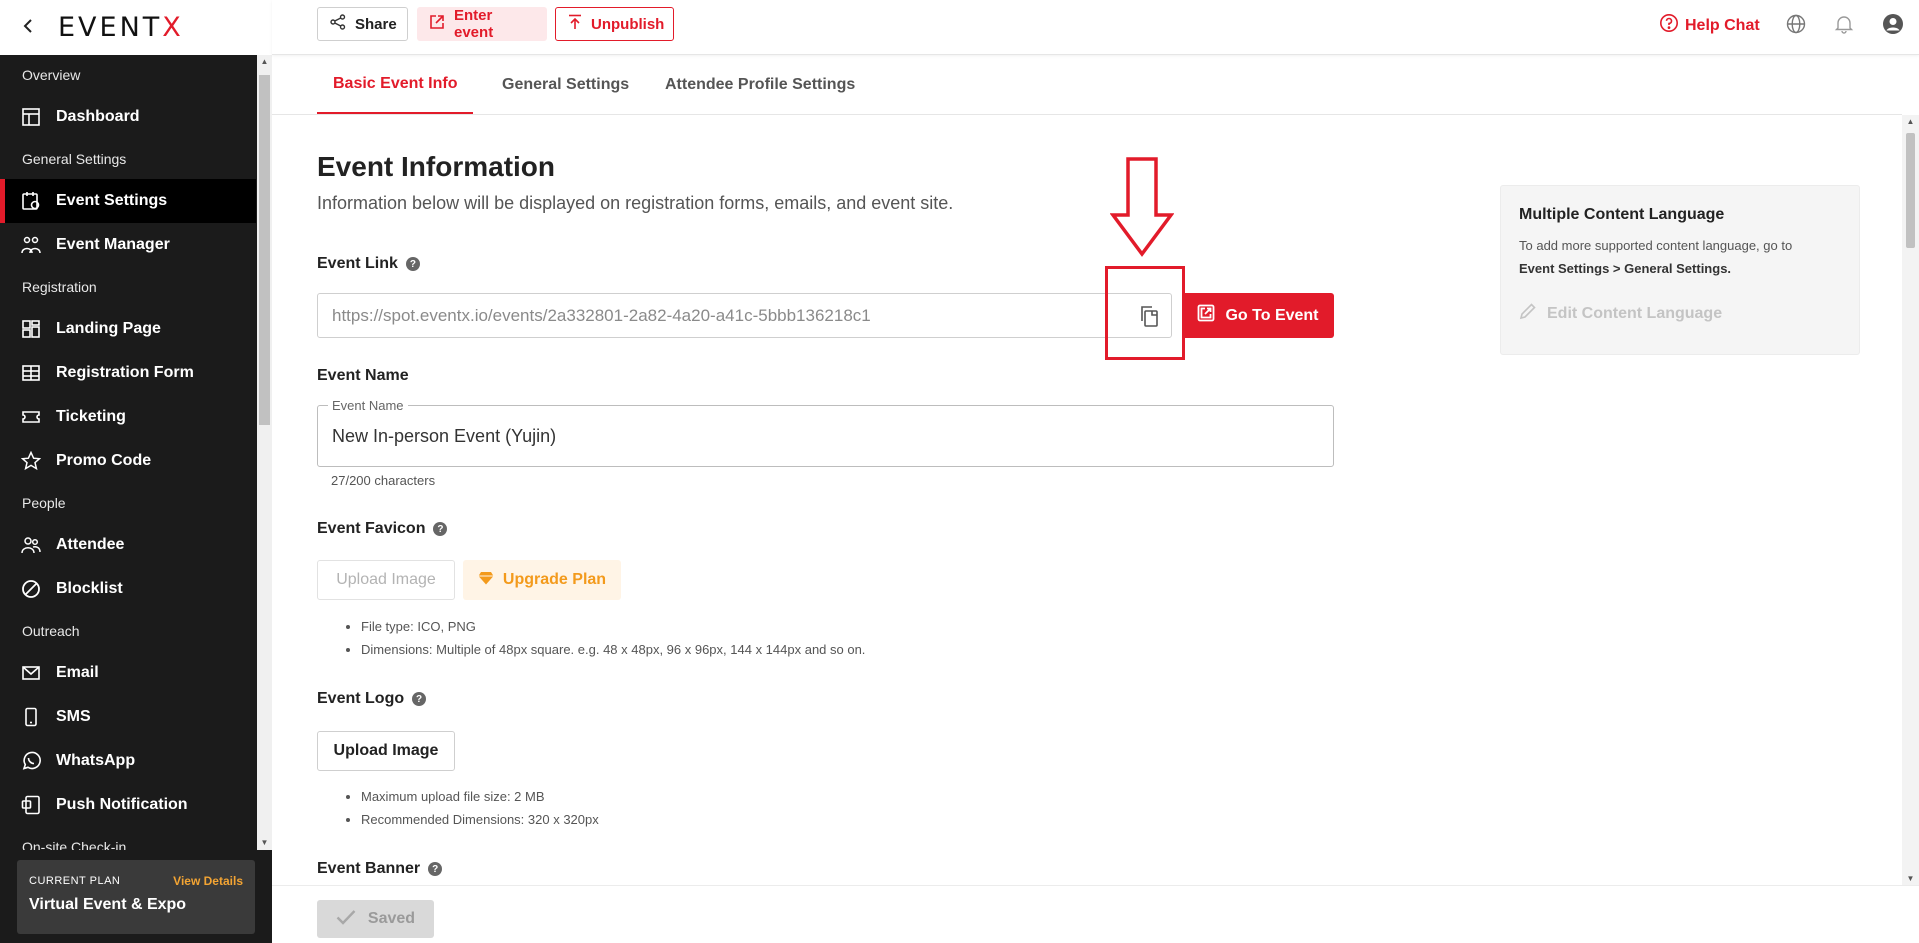 Image resolution: width=1919 pixels, height=943 pixels. What do you see at coordinates (44, 503) in the screenshot?
I see `sidebar-section-people: People` at bounding box center [44, 503].